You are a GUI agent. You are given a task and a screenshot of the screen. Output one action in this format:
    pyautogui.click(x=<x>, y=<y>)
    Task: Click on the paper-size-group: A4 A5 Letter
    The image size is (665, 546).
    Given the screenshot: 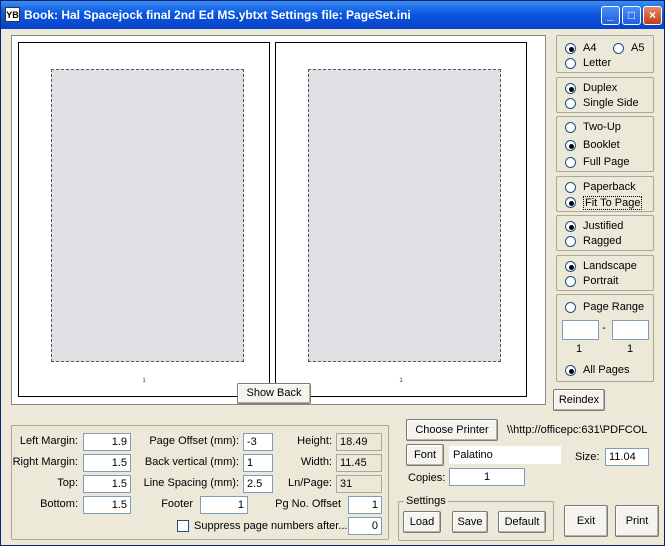 What is the action you would take?
    pyautogui.click(x=605, y=54)
    